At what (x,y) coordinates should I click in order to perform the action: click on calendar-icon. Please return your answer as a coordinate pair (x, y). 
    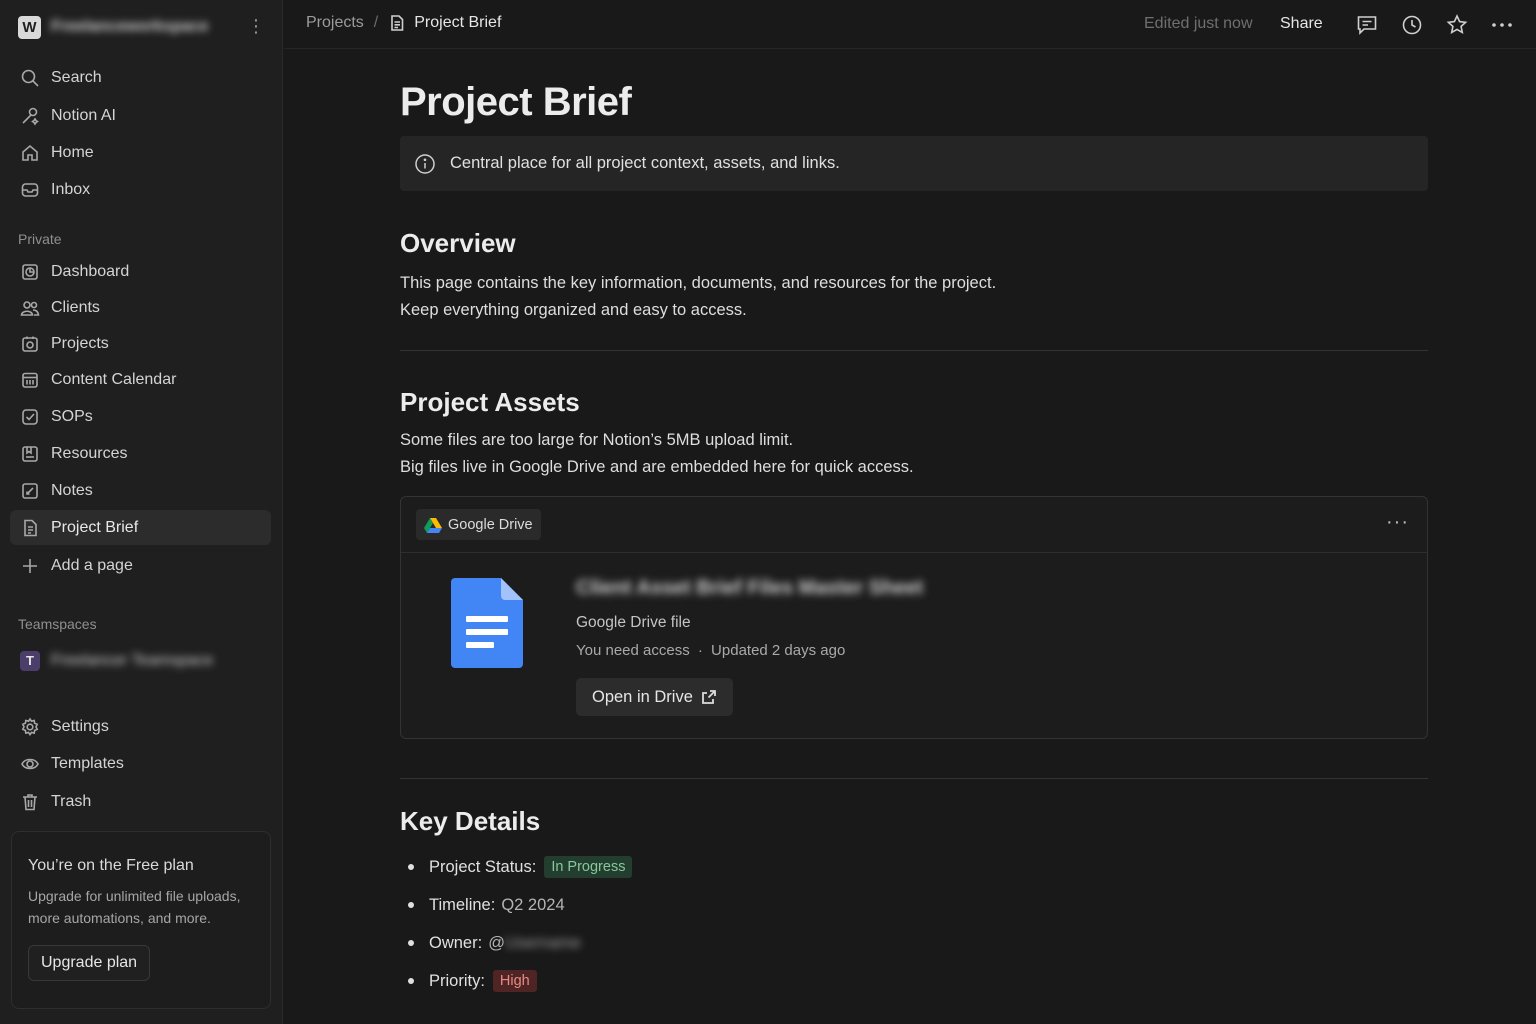
    Looking at the image, I should click on (30, 380).